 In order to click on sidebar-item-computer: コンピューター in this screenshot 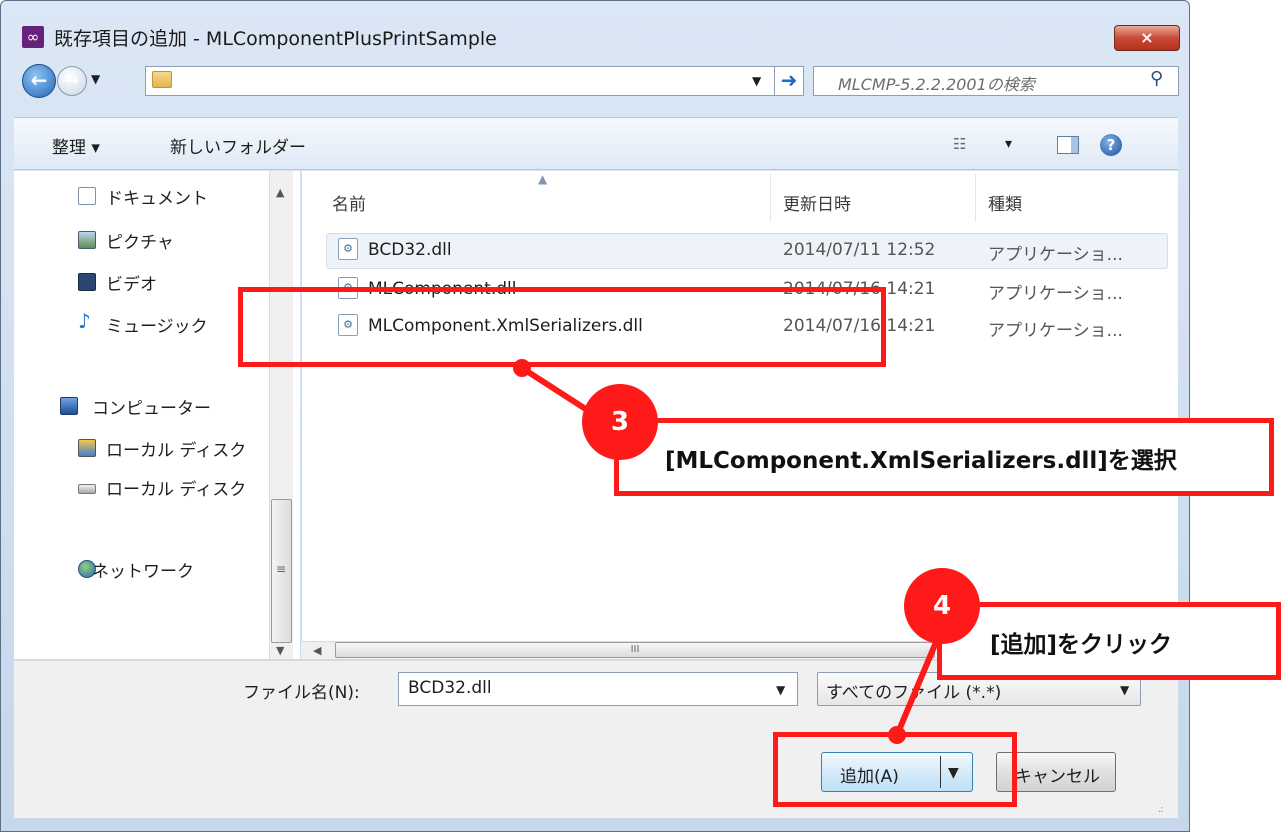, I will do `click(151, 406)`.